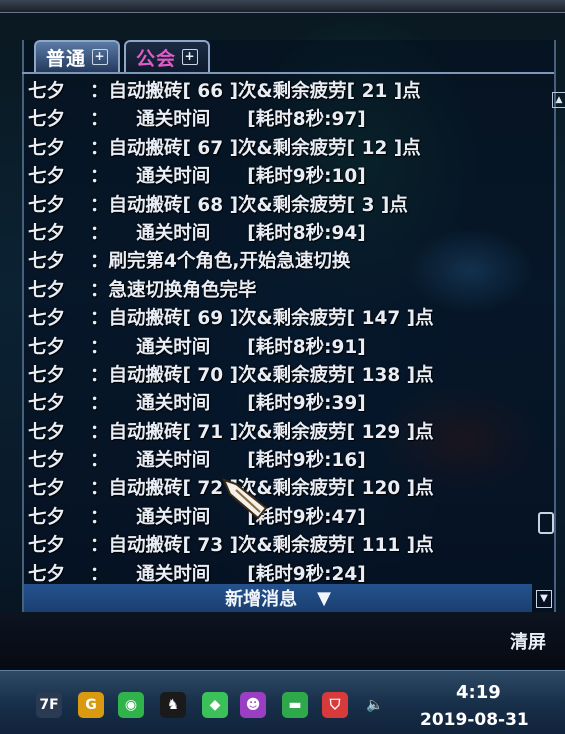 The image size is (565, 734). I want to click on message-text: 自动搬砖[ 71 ]次&剩余疲劳[ 129 ]点, so click(271, 432).